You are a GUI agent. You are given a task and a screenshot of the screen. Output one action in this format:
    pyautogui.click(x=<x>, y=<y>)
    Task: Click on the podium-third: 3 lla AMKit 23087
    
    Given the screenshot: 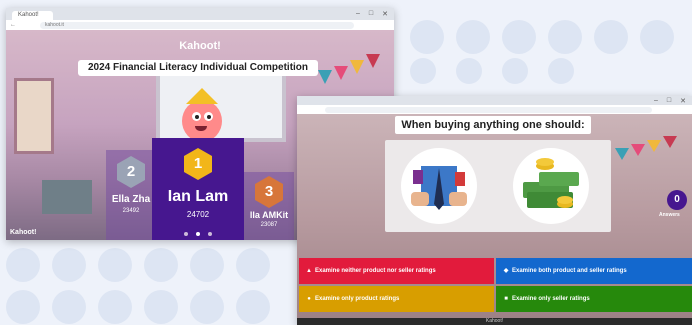 What is the action you would take?
    pyautogui.click(x=269, y=206)
    